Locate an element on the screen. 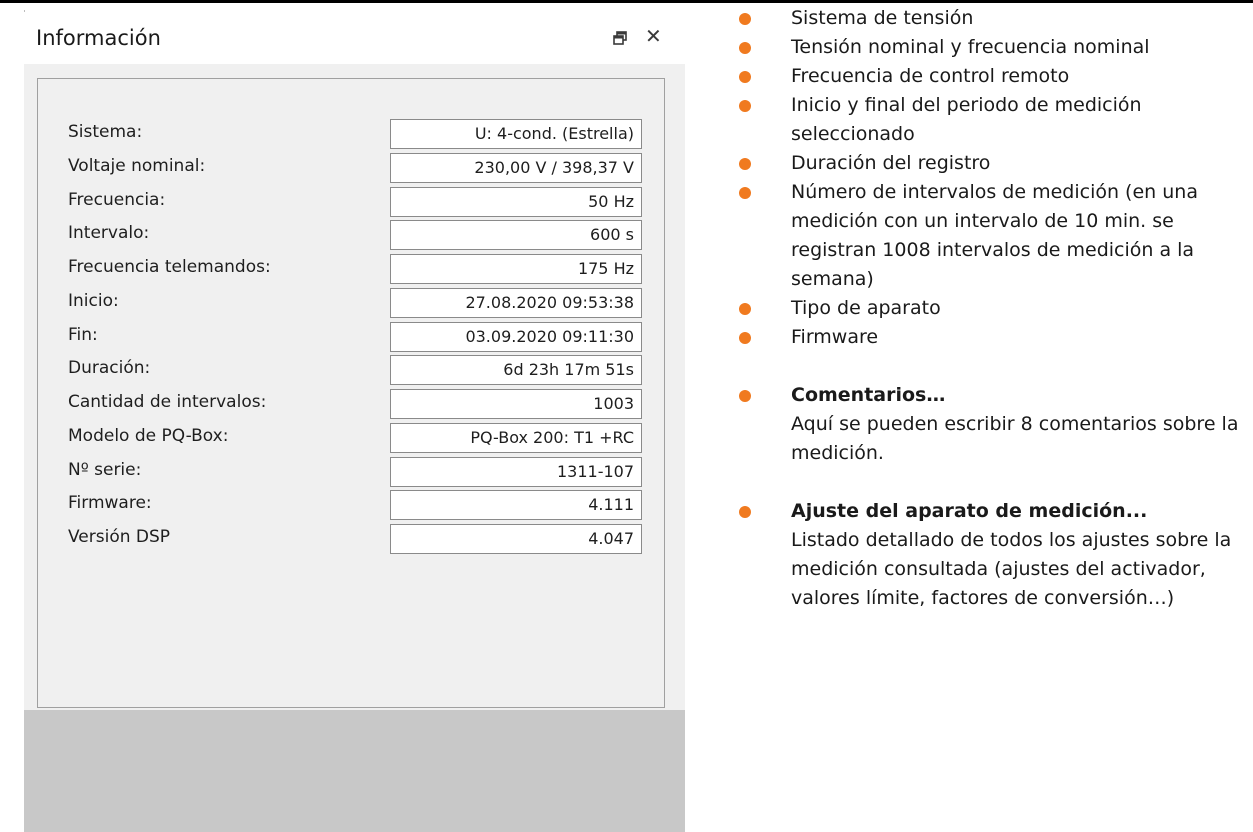  info-row-label: Nº serie: is located at coordinates (105, 469).